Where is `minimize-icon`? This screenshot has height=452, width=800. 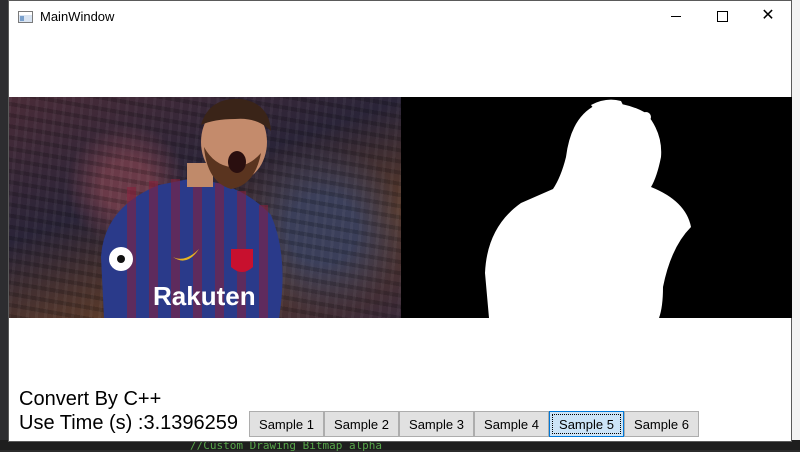 minimize-icon is located at coordinates (676, 16).